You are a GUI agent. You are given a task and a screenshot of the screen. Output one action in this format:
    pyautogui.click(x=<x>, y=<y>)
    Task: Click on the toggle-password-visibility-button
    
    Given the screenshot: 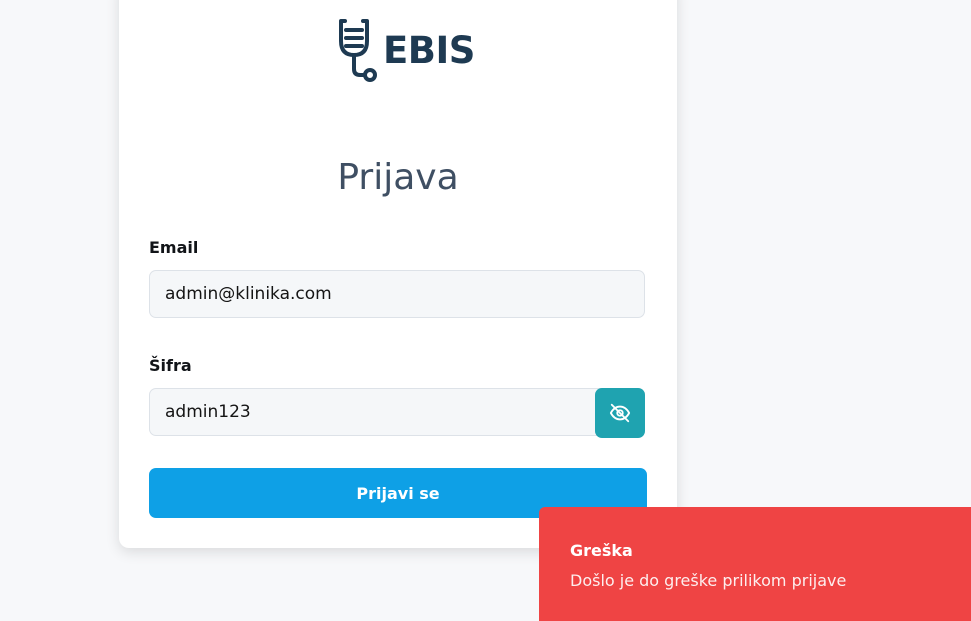 What is the action you would take?
    pyautogui.click(x=620, y=413)
    